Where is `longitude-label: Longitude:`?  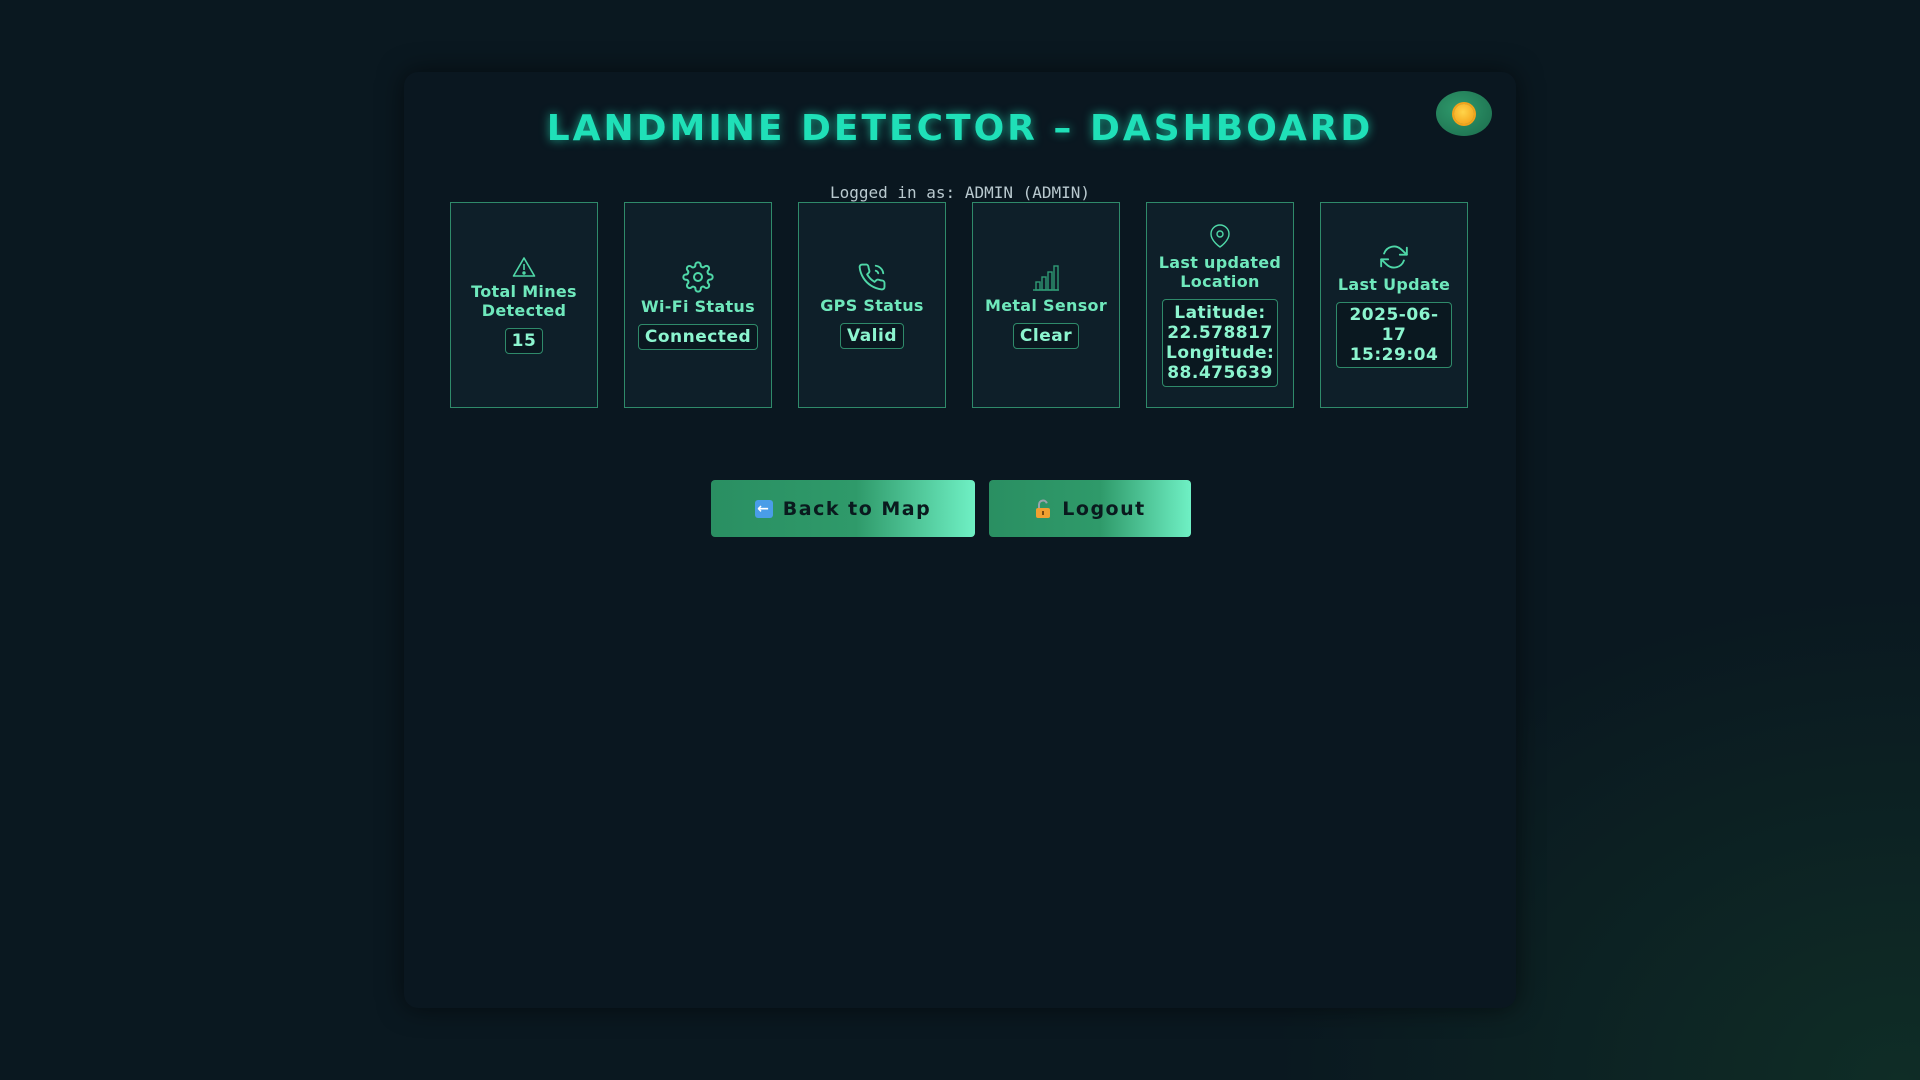 longitude-label: Longitude: is located at coordinates (1220, 353).